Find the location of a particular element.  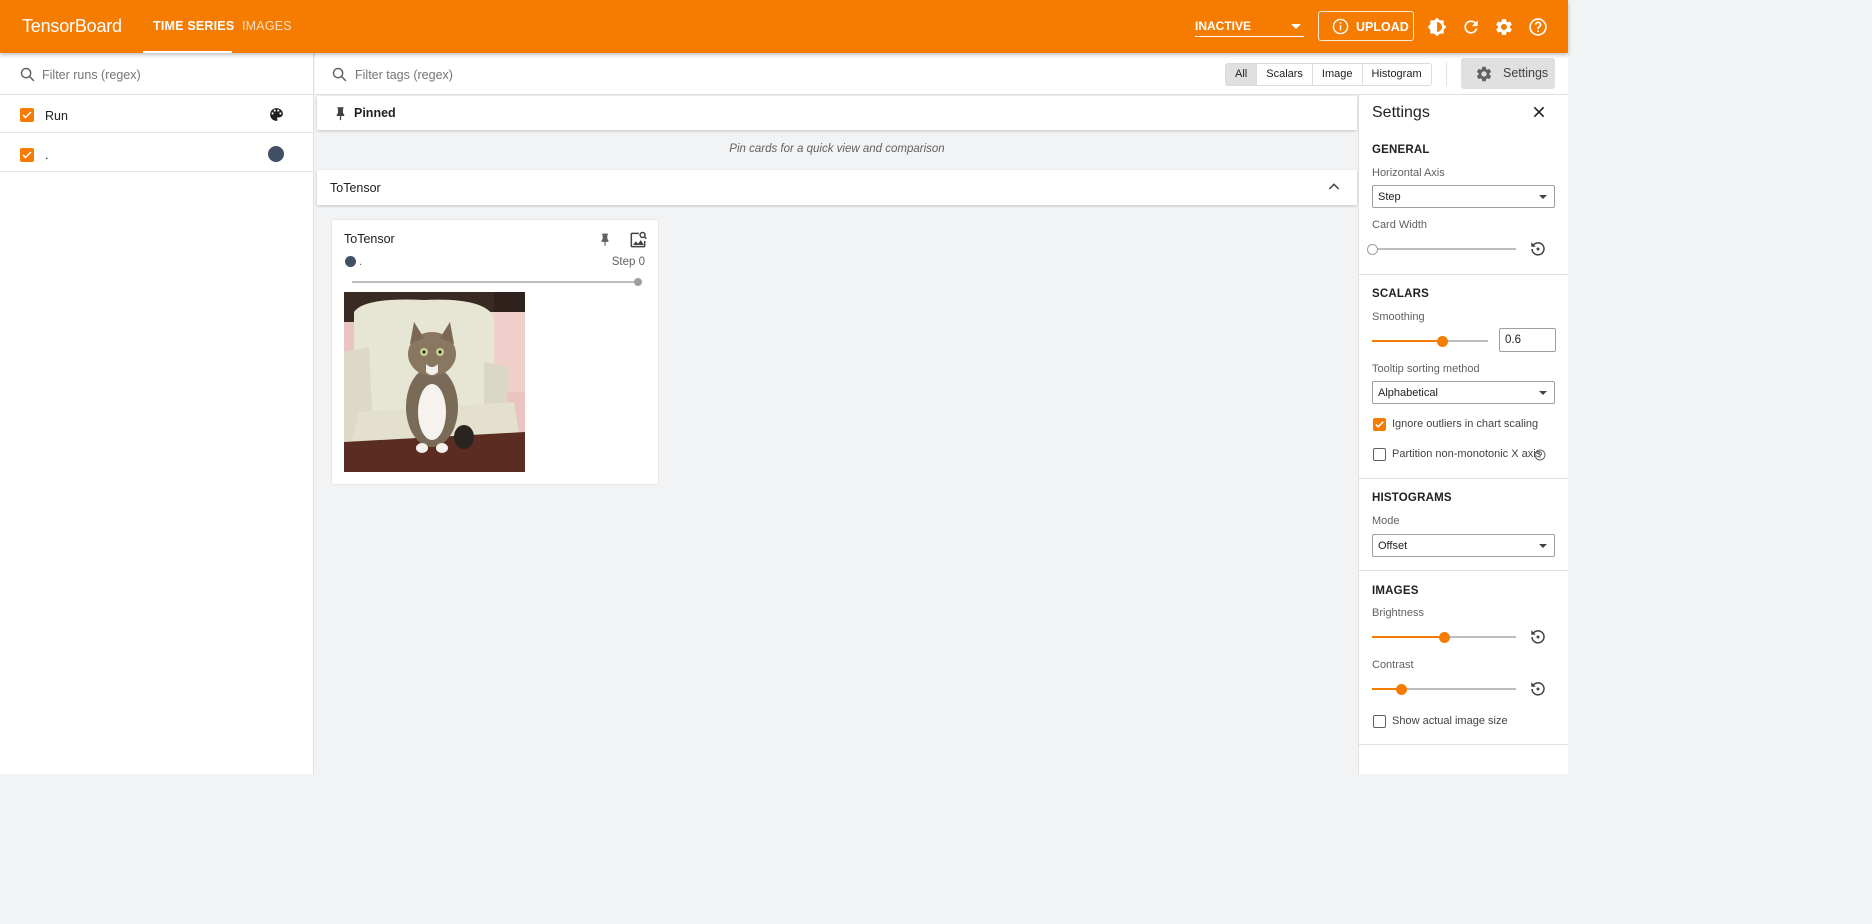

card-width-slider is located at coordinates (1441, 249).